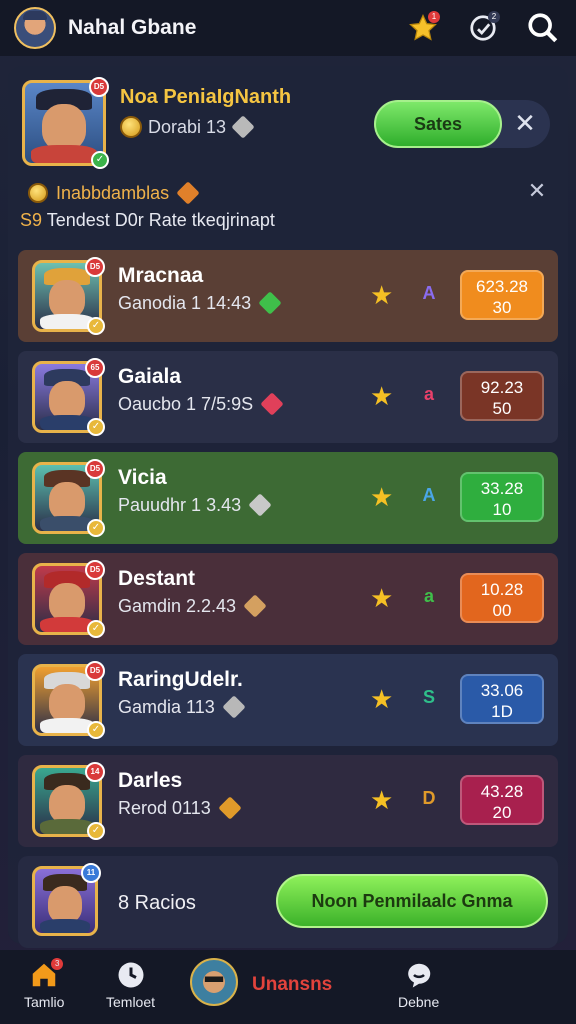  Describe the element at coordinates (288, 801) in the screenshot. I see `player-row: 14 ✓ Darles Rerod 0113 ★ D 43.28 20` at that location.